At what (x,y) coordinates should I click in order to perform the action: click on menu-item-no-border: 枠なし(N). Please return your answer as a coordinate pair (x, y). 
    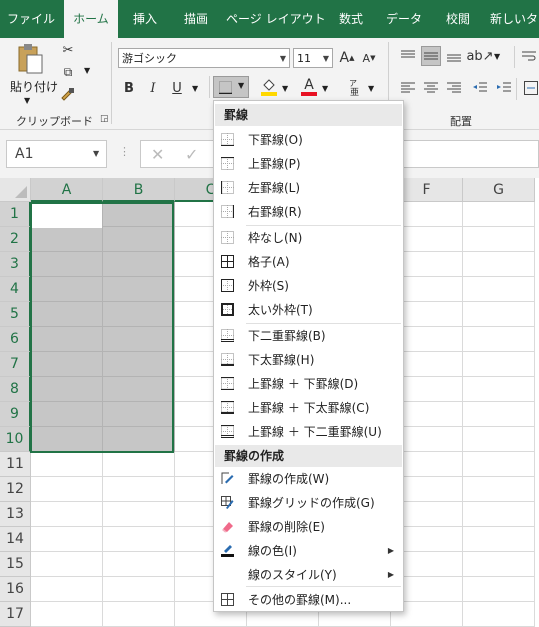
    Looking at the image, I should click on (308, 238).